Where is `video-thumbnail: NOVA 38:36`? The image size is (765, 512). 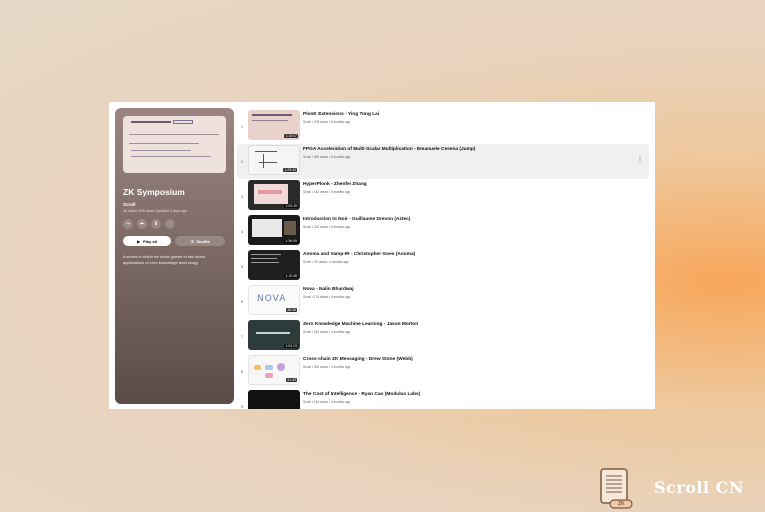 video-thumbnail: NOVA 38:36 is located at coordinates (274, 300).